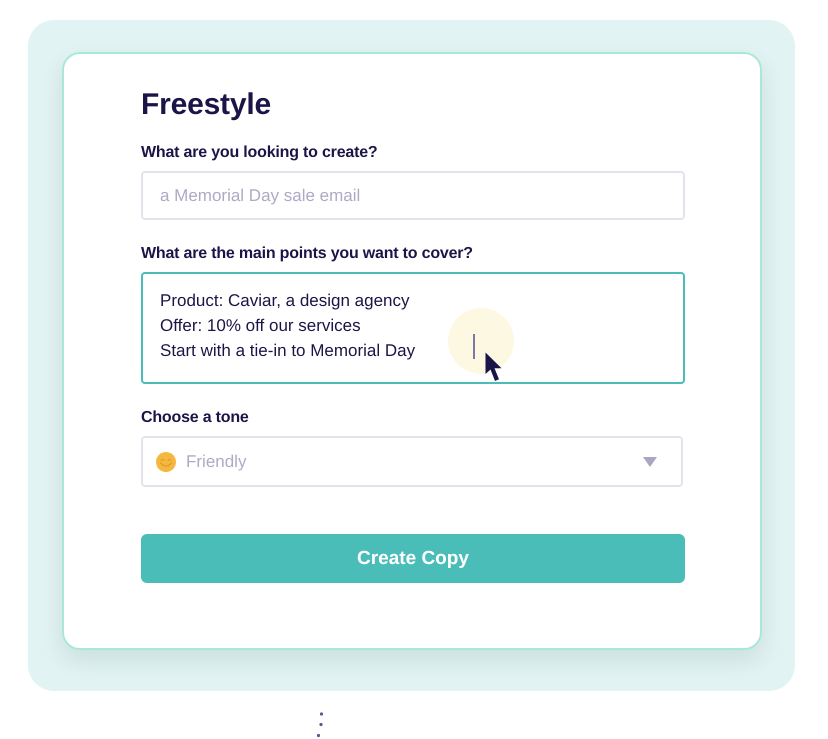 The width and height of the screenshot is (828, 739). I want to click on form-title: Freestyle, so click(206, 105).